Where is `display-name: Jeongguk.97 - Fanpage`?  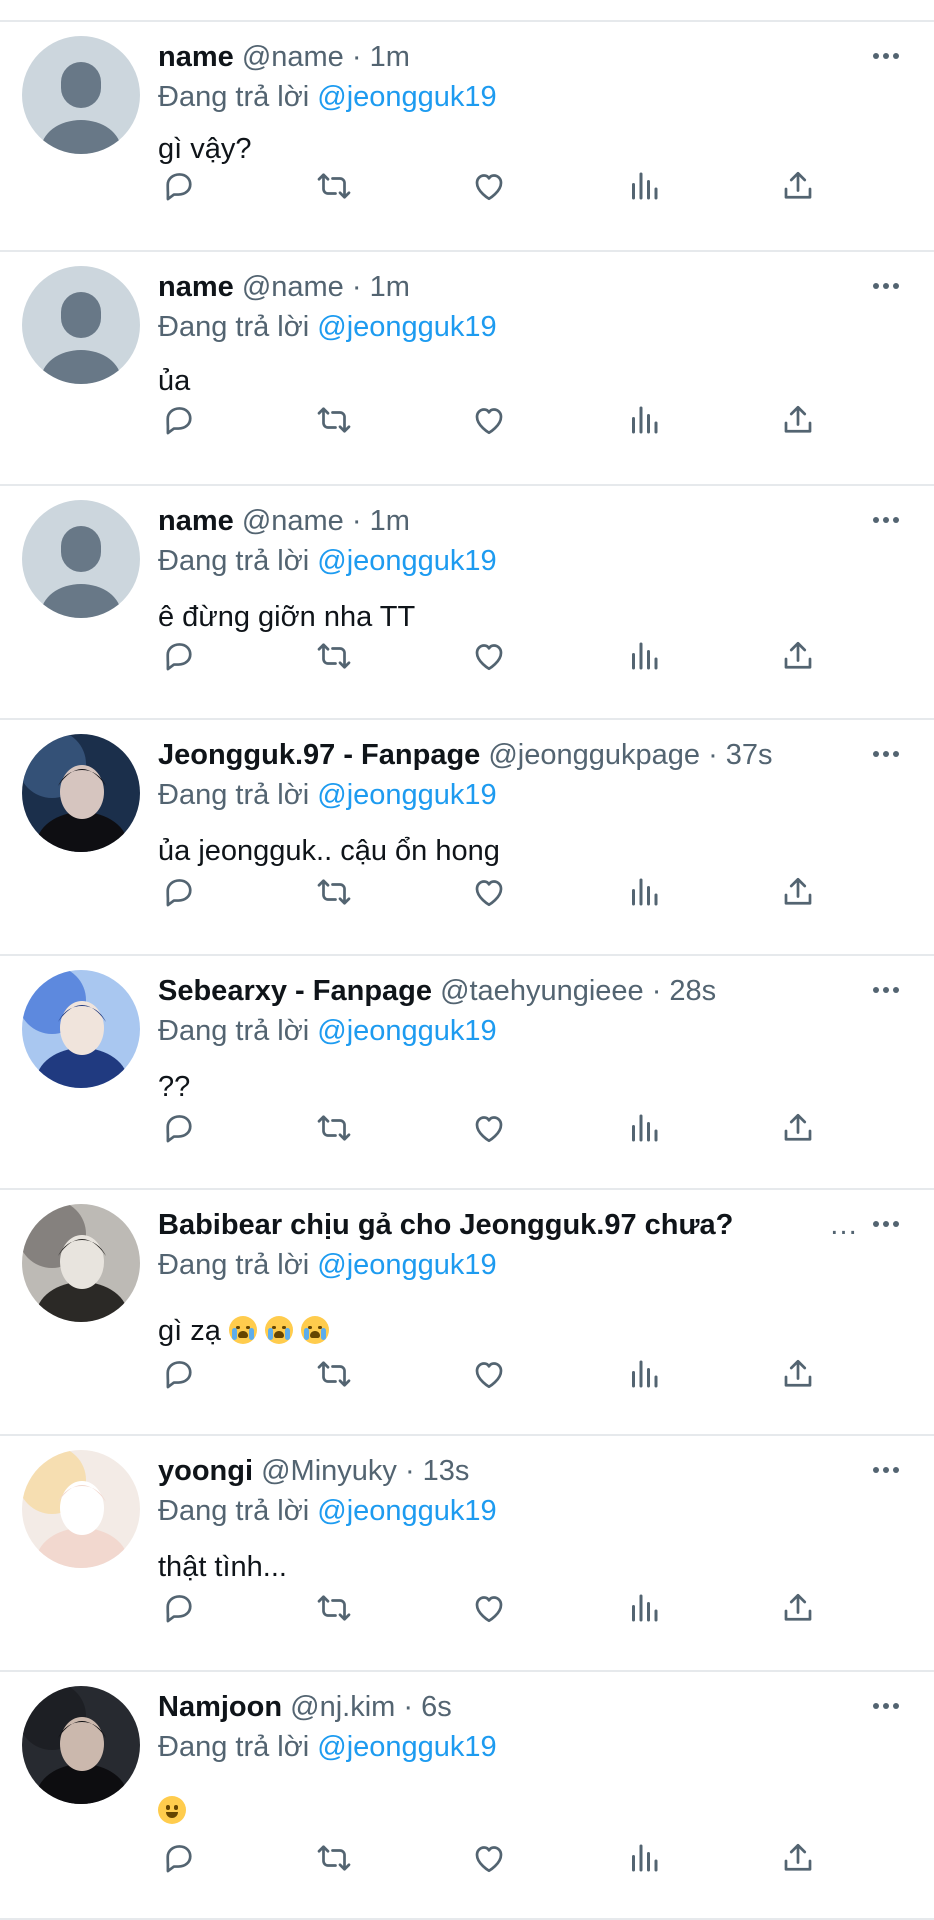 display-name: Jeongguk.97 - Fanpage is located at coordinates (319, 755).